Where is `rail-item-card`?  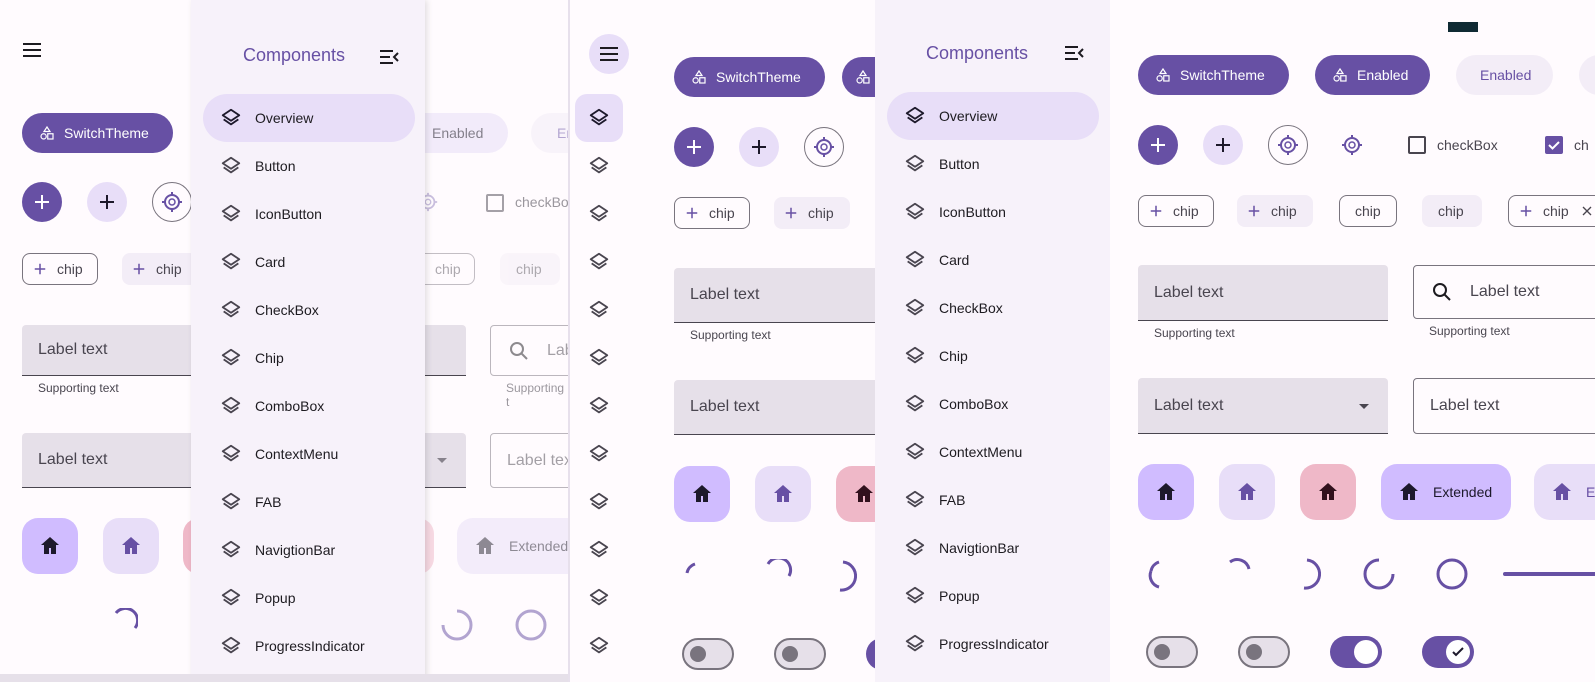
rail-item-card is located at coordinates (599, 262).